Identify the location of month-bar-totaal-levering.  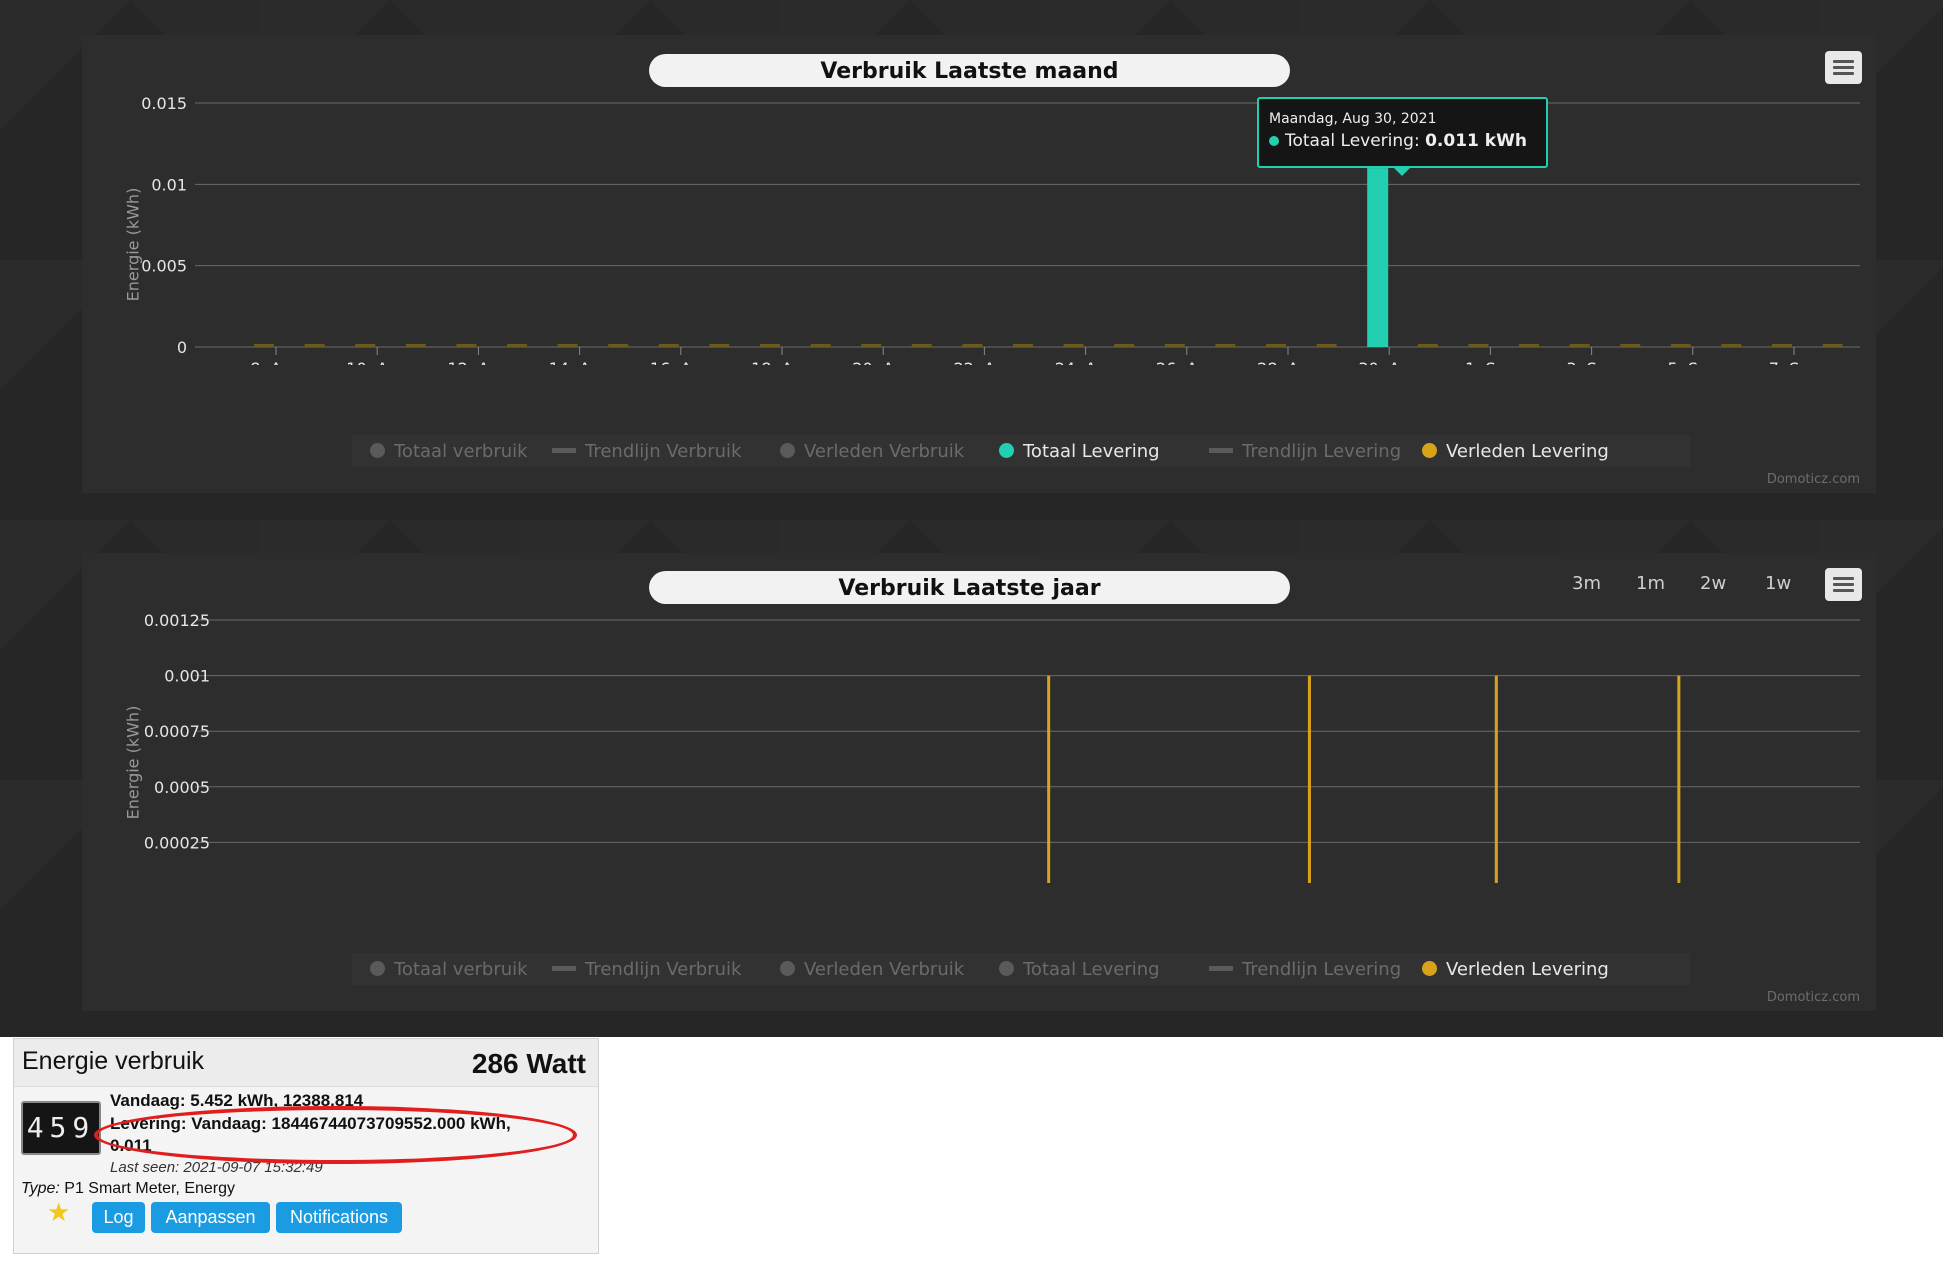
(1378, 257).